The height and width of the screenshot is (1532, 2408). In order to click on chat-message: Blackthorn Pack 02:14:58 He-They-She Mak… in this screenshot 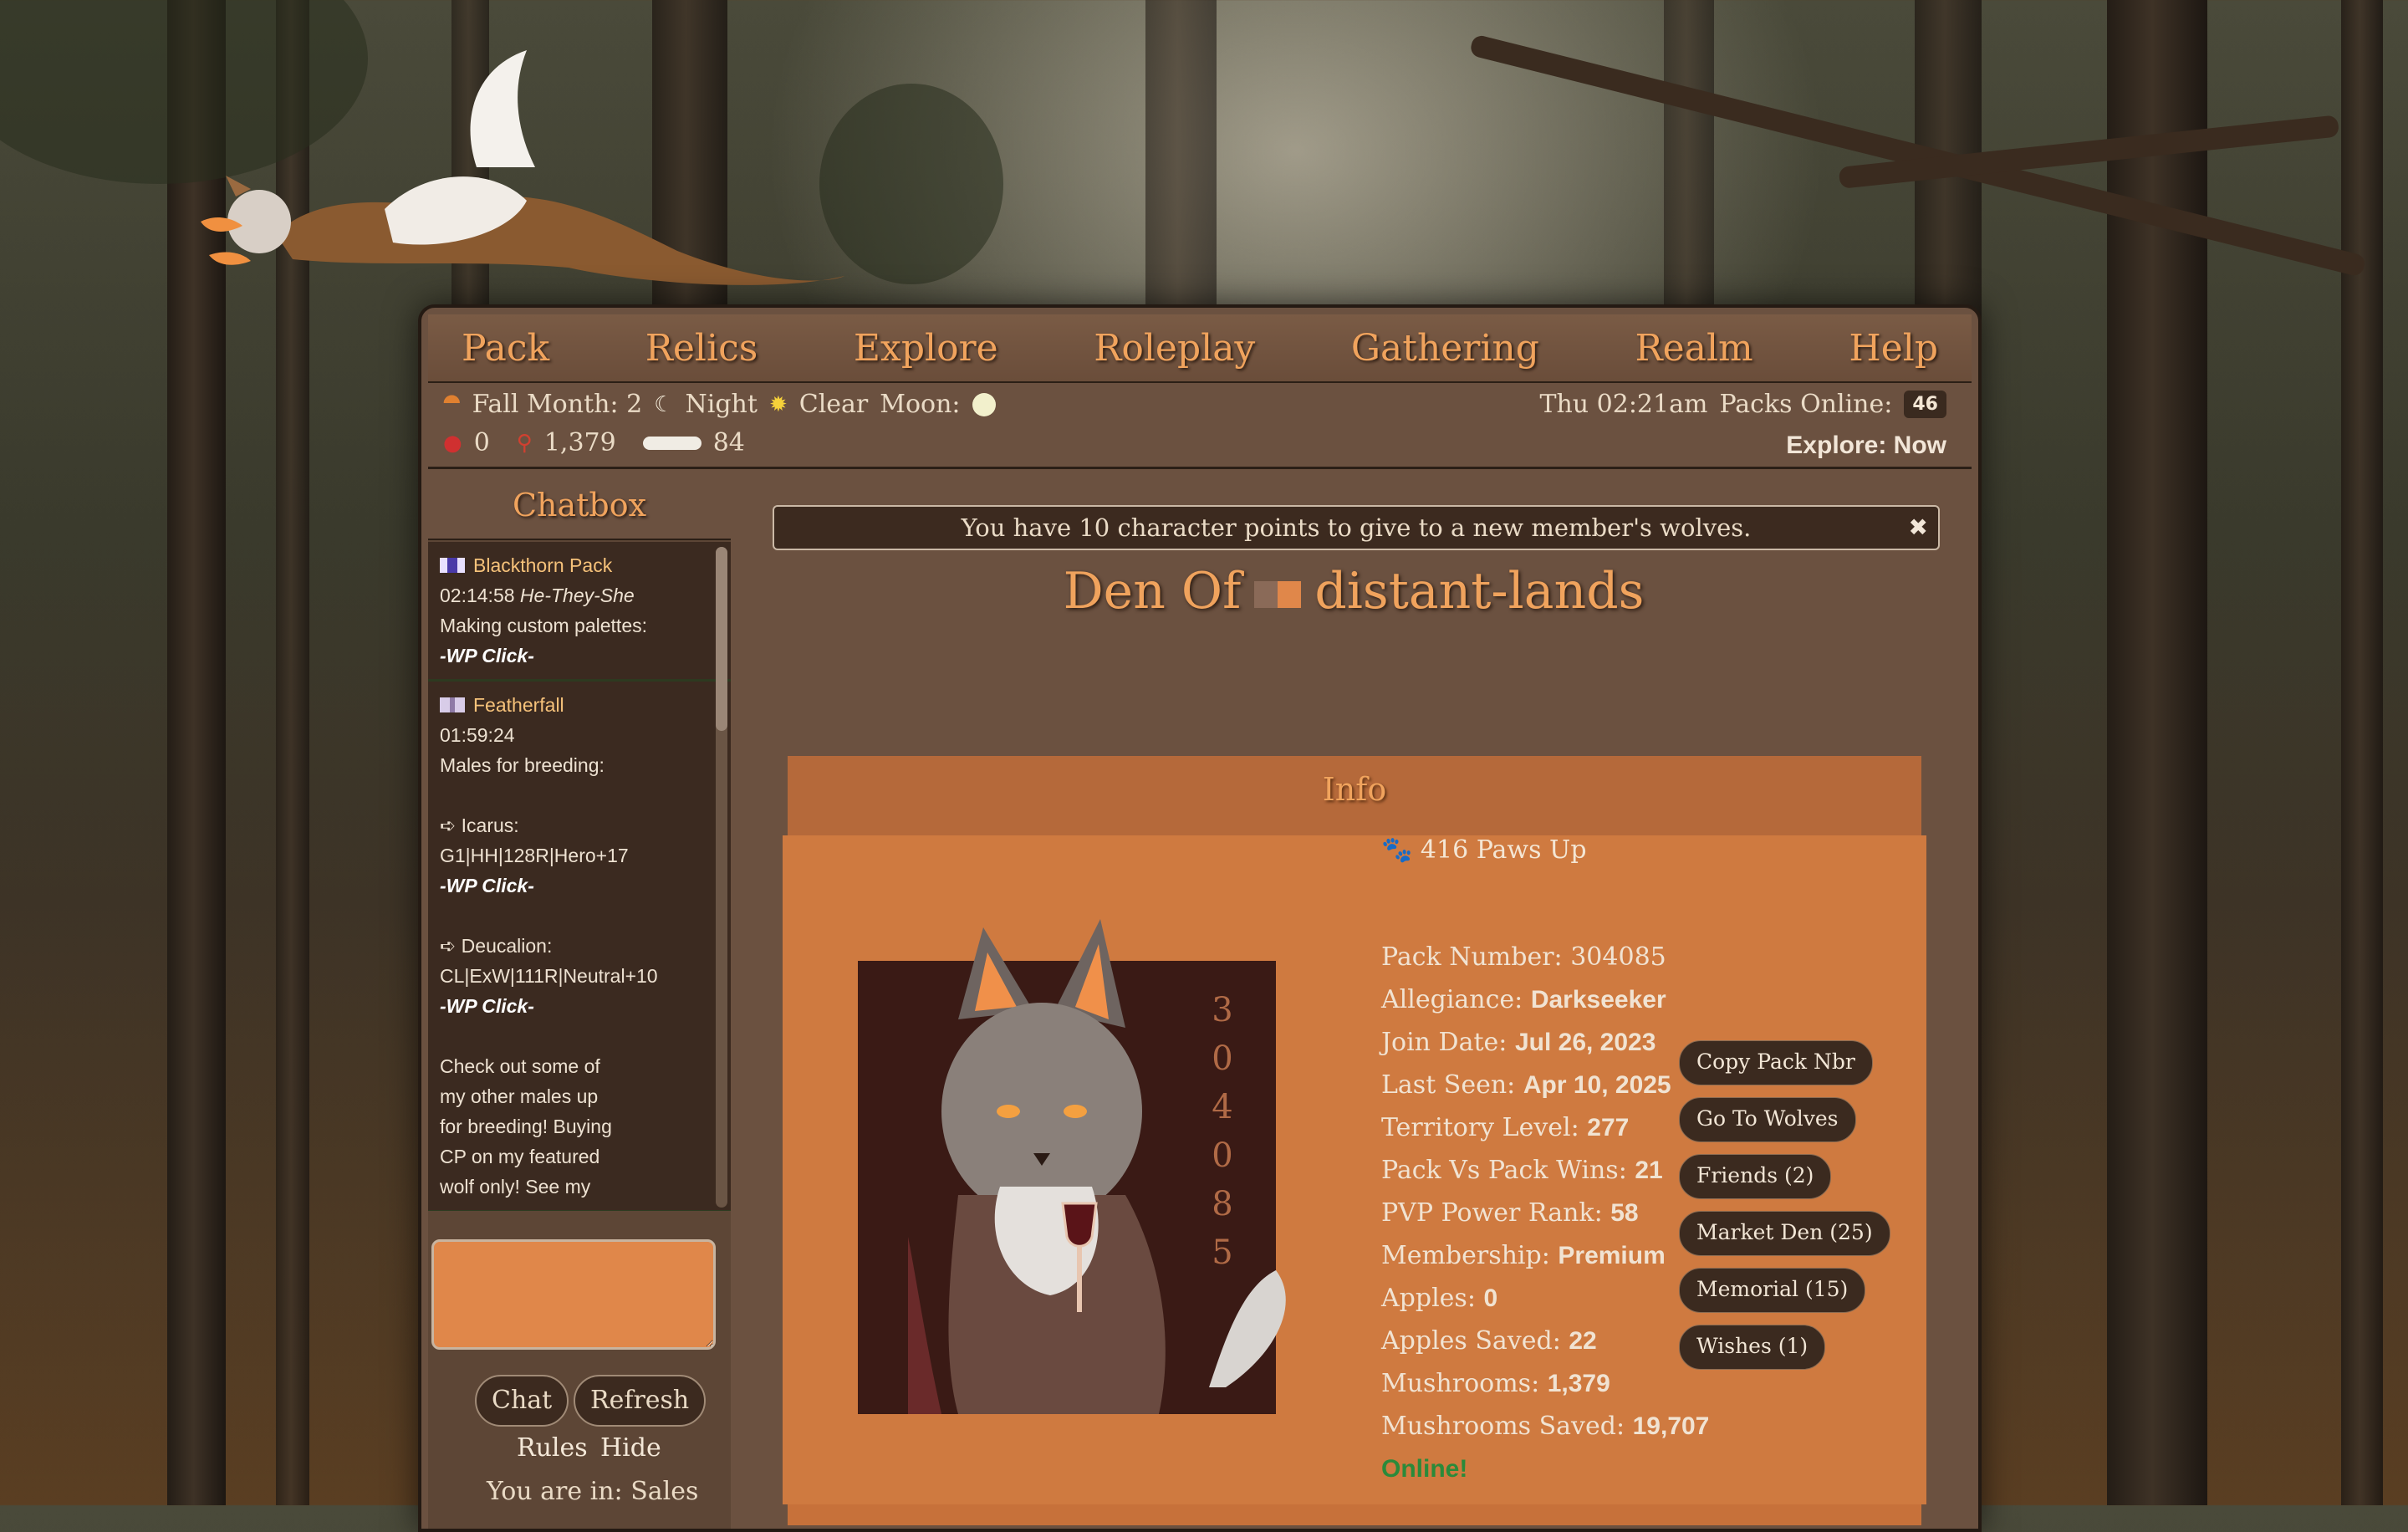, I will do `click(579, 612)`.